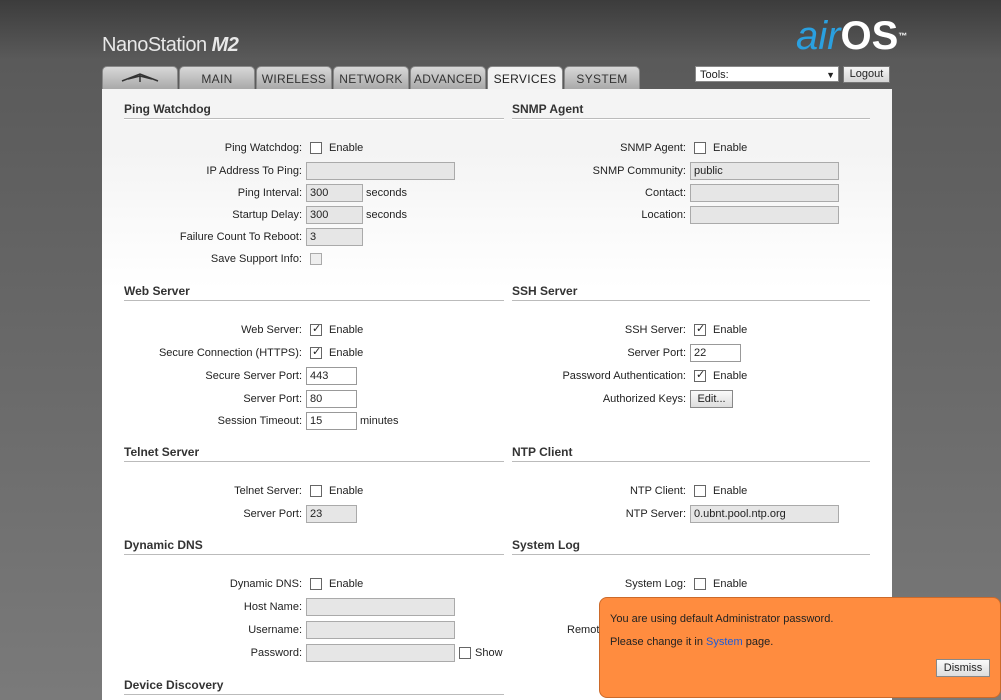  What do you see at coordinates (700, 375) in the screenshot?
I see `password-auth-checkbox` at bounding box center [700, 375].